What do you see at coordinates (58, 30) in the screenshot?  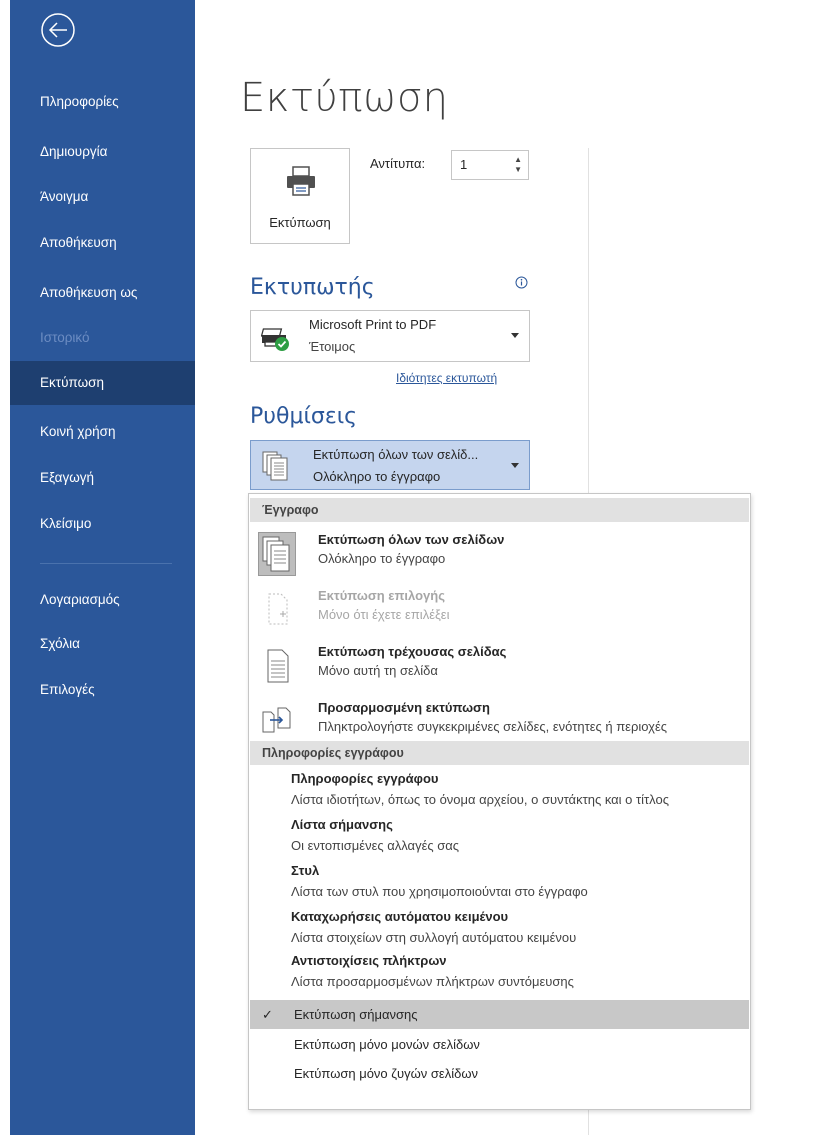 I see `back-icon` at bounding box center [58, 30].